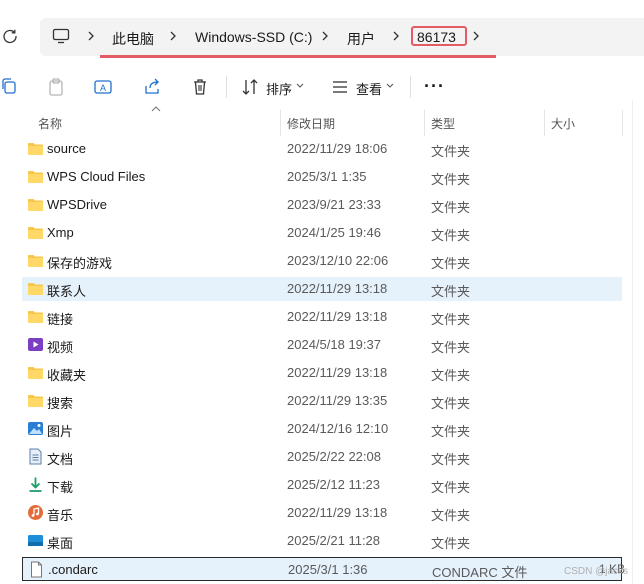 This screenshot has height=584, width=644. I want to click on file-row: 收藏夹 2022/11/29 13:18 文件夹, so click(322, 373).